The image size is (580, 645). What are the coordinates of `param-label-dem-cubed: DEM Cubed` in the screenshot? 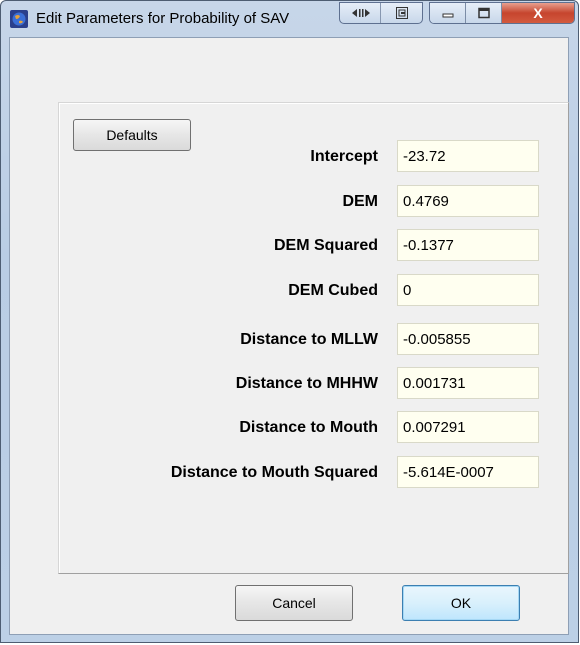 It's located at (333, 290).